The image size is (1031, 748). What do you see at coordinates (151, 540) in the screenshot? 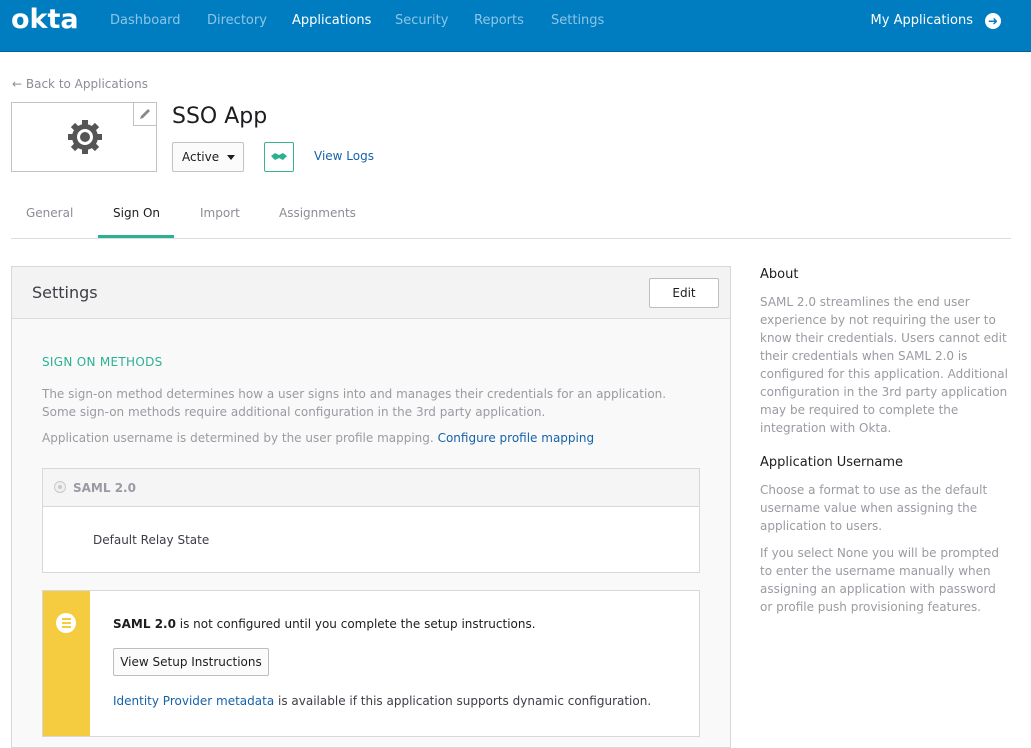
I see `default-relay-state-label: Default Relay State` at bounding box center [151, 540].